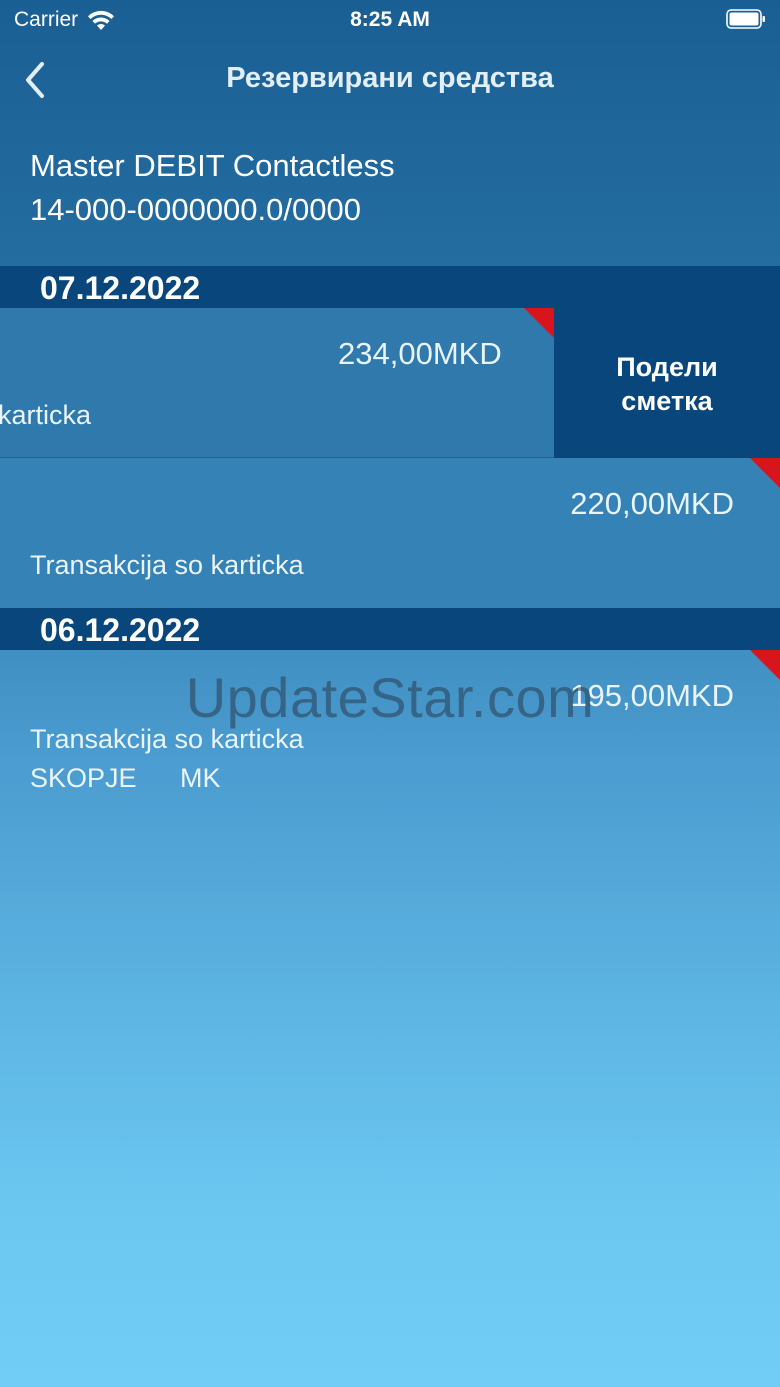 Image resolution: width=780 pixels, height=1387 pixels. Describe the element at coordinates (667, 383) in the screenshot. I see `split-bill-button: Подели сметка` at that location.